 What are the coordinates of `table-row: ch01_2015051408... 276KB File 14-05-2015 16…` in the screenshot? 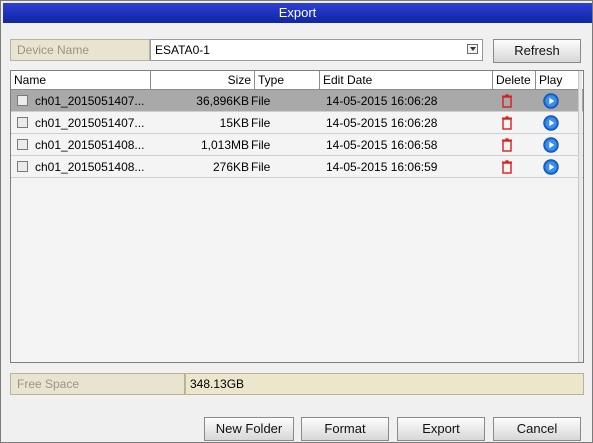 It's located at (297, 167).